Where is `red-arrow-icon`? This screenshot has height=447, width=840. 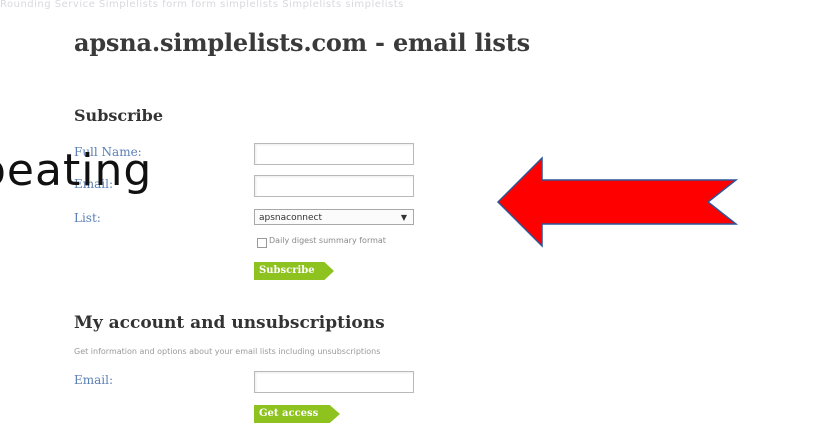 red-arrow-icon is located at coordinates (617, 202).